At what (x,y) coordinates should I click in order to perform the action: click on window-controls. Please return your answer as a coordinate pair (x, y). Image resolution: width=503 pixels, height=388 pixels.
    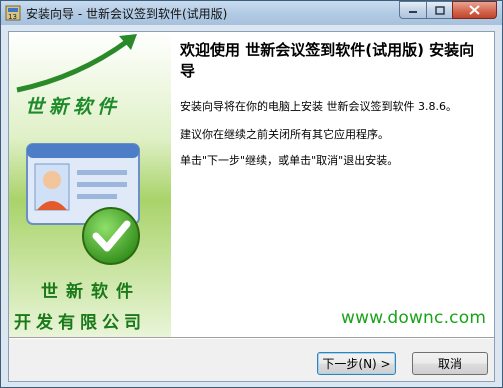
    Looking at the image, I should click on (448, 10).